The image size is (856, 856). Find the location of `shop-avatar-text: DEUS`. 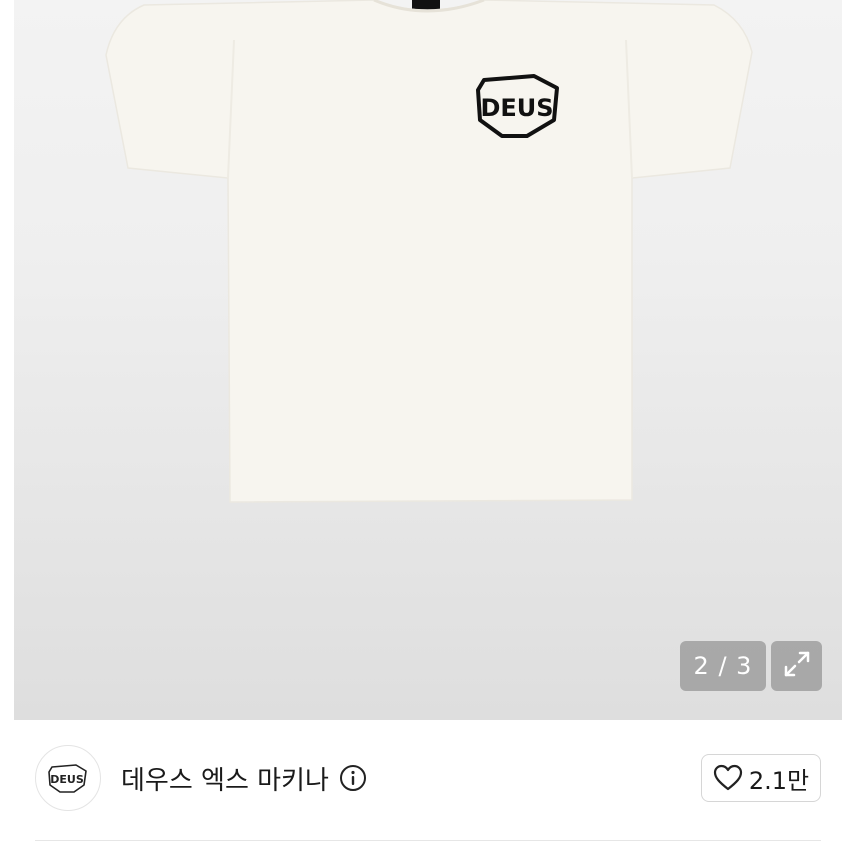

shop-avatar-text: DEUS is located at coordinates (67, 779).